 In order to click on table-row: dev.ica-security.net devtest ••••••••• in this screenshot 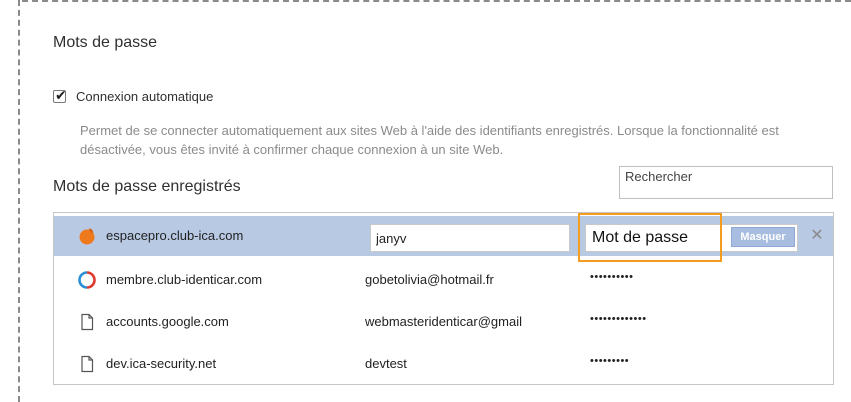, I will do `click(443, 364)`.